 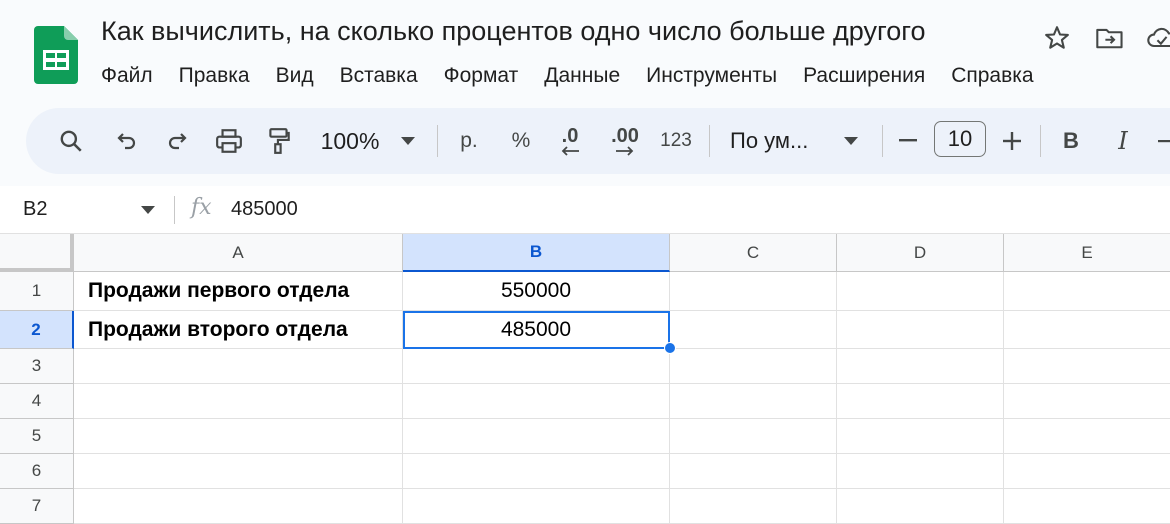 I want to click on currency-format-button: р., so click(x=469, y=141).